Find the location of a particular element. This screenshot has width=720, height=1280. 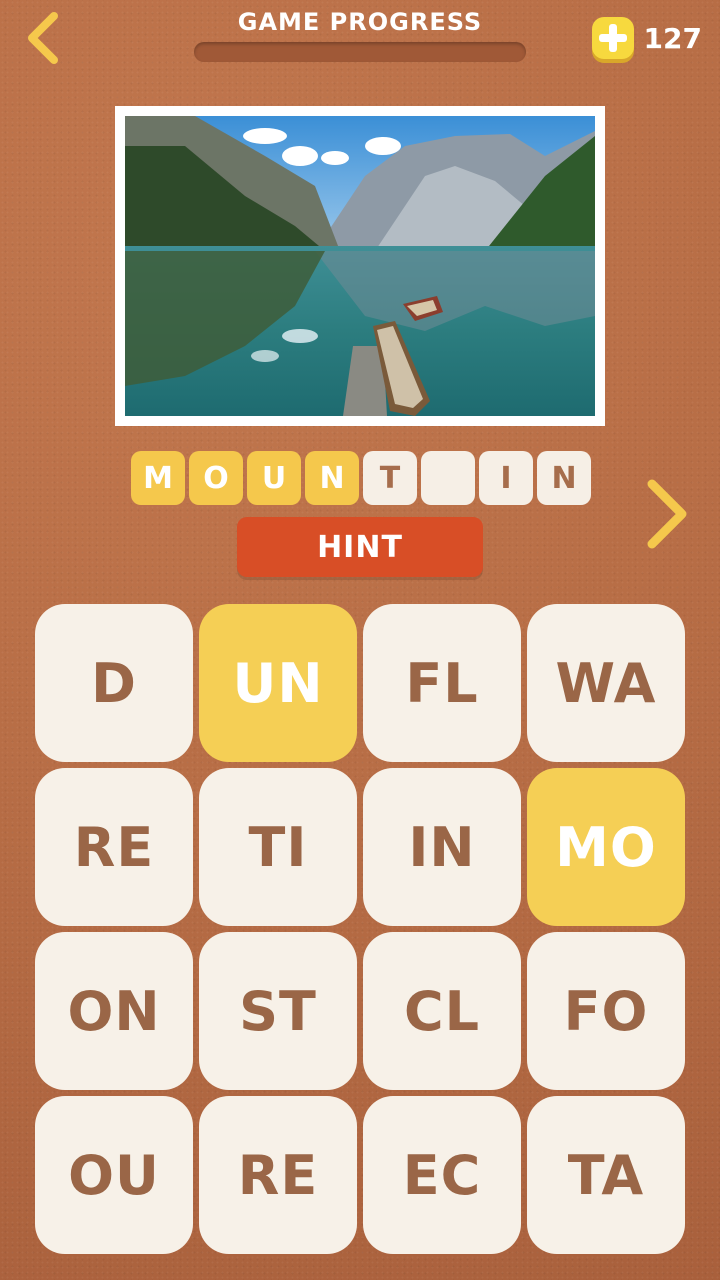

next-button is located at coordinates (667, 514).